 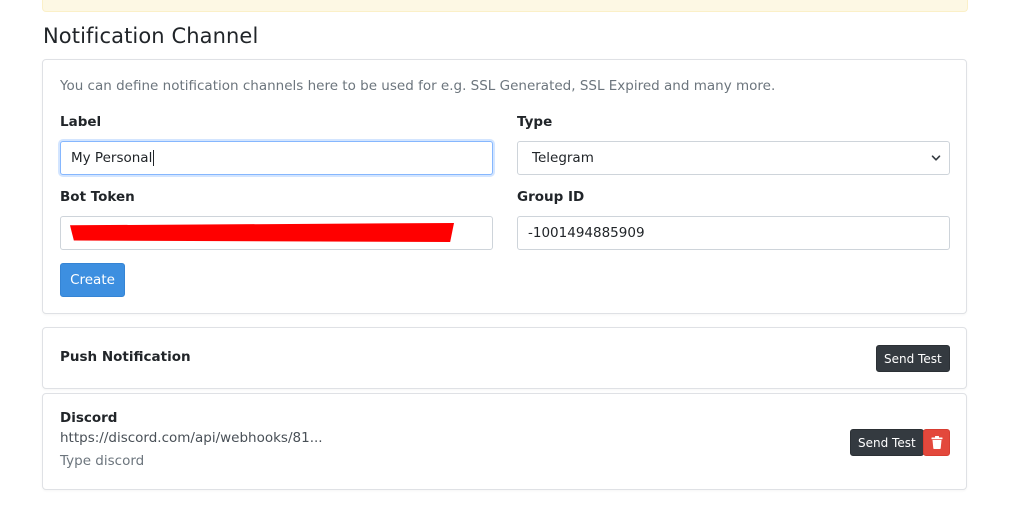 I want to click on type-field-label: Type, so click(x=535, y=122).